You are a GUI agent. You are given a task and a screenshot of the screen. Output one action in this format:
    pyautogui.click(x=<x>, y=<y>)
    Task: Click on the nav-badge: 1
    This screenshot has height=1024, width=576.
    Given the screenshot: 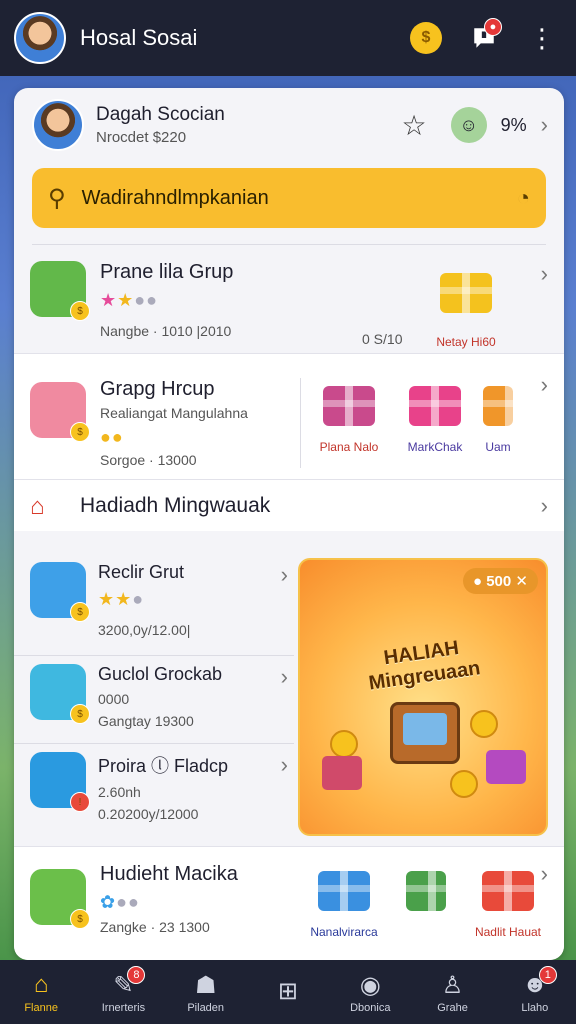 What is the action you would take?
    pyautogui.click(x=547, y=975)
    